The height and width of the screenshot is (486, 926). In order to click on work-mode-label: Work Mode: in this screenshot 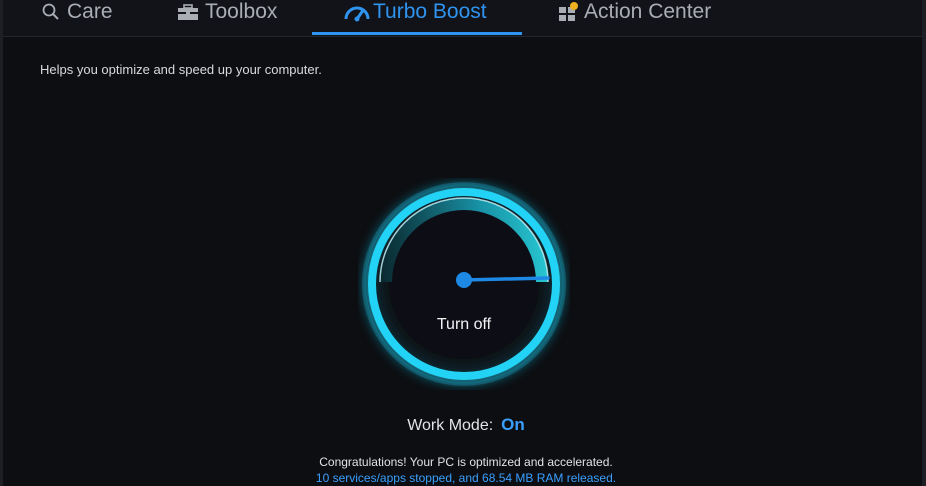, I will do `click(450, 425)`.